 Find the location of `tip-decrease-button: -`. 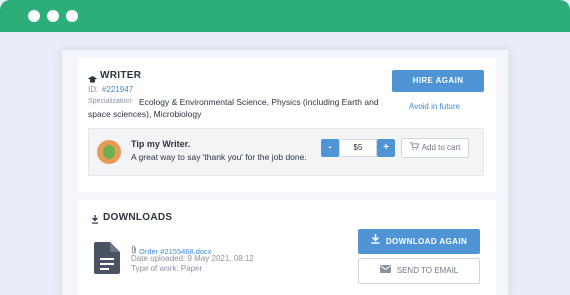

tip-decrease-button: - is located at coordinates (330, 148).